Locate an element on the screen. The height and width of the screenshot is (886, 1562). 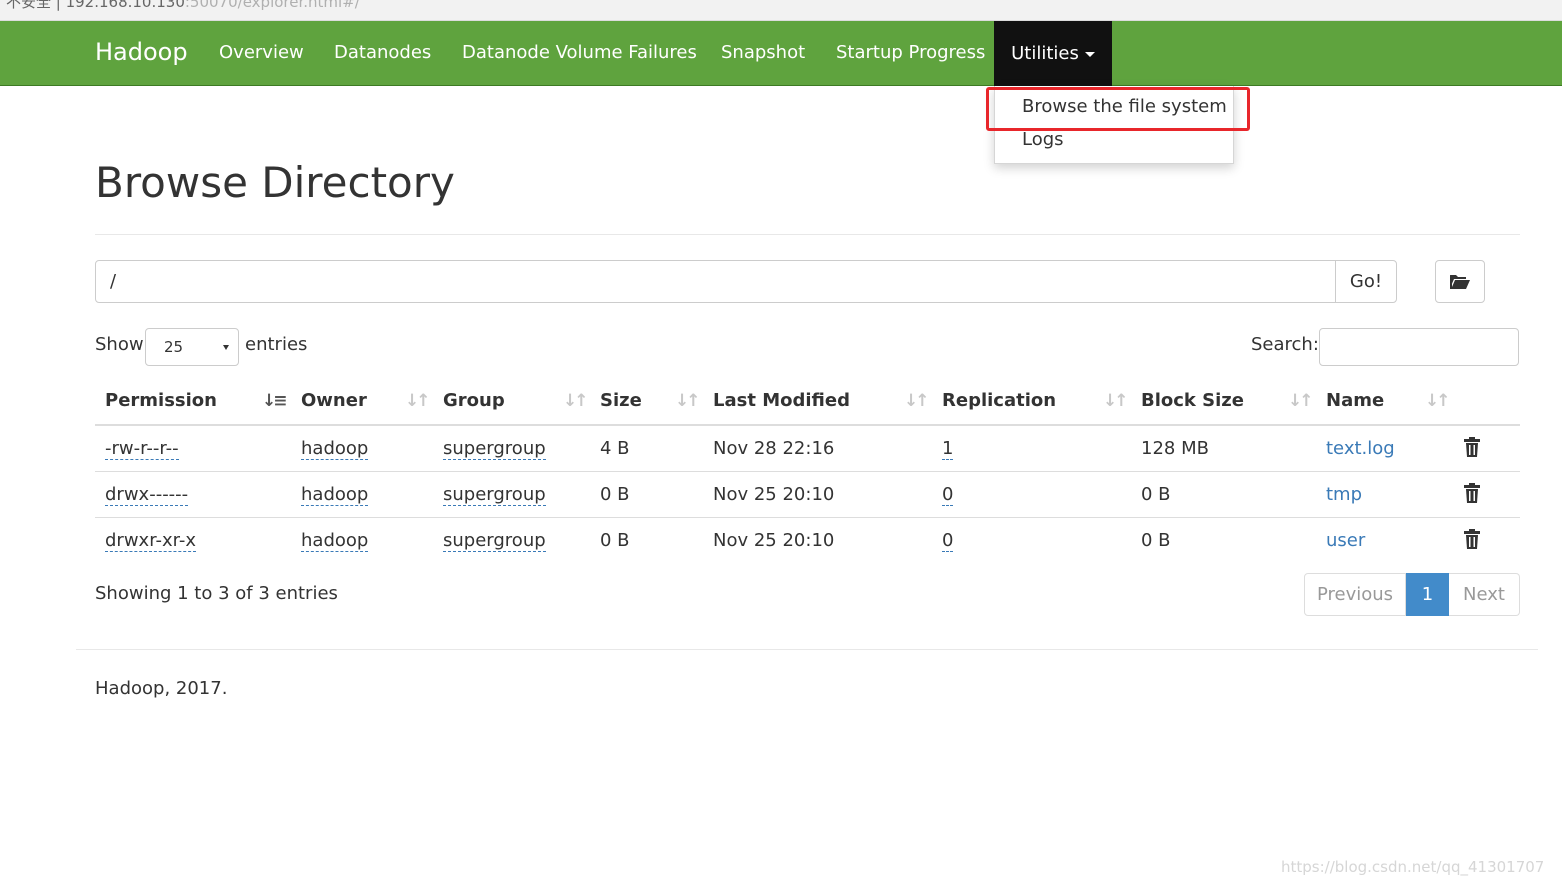
highlight-annotation-box is located at coordinates (1118, 109).